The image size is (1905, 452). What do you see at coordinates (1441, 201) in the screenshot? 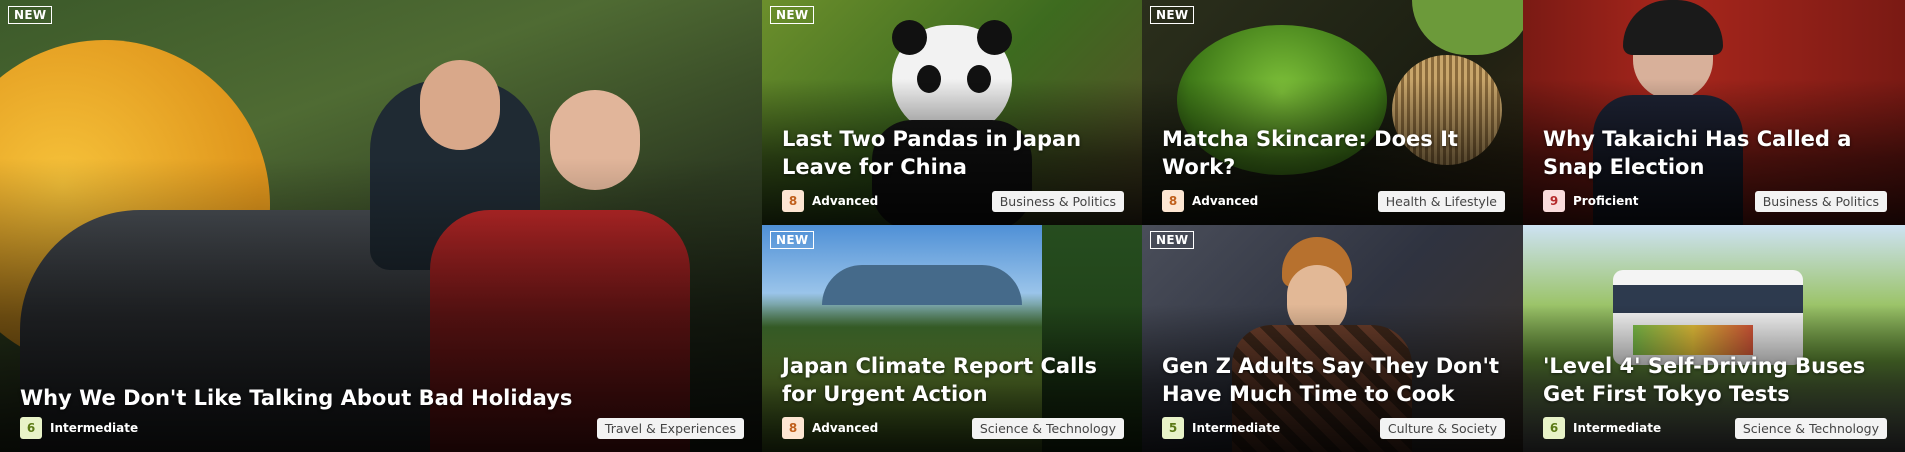
I see `category-tag: Health & Lifestyle` at bounding box center [1441, 201].